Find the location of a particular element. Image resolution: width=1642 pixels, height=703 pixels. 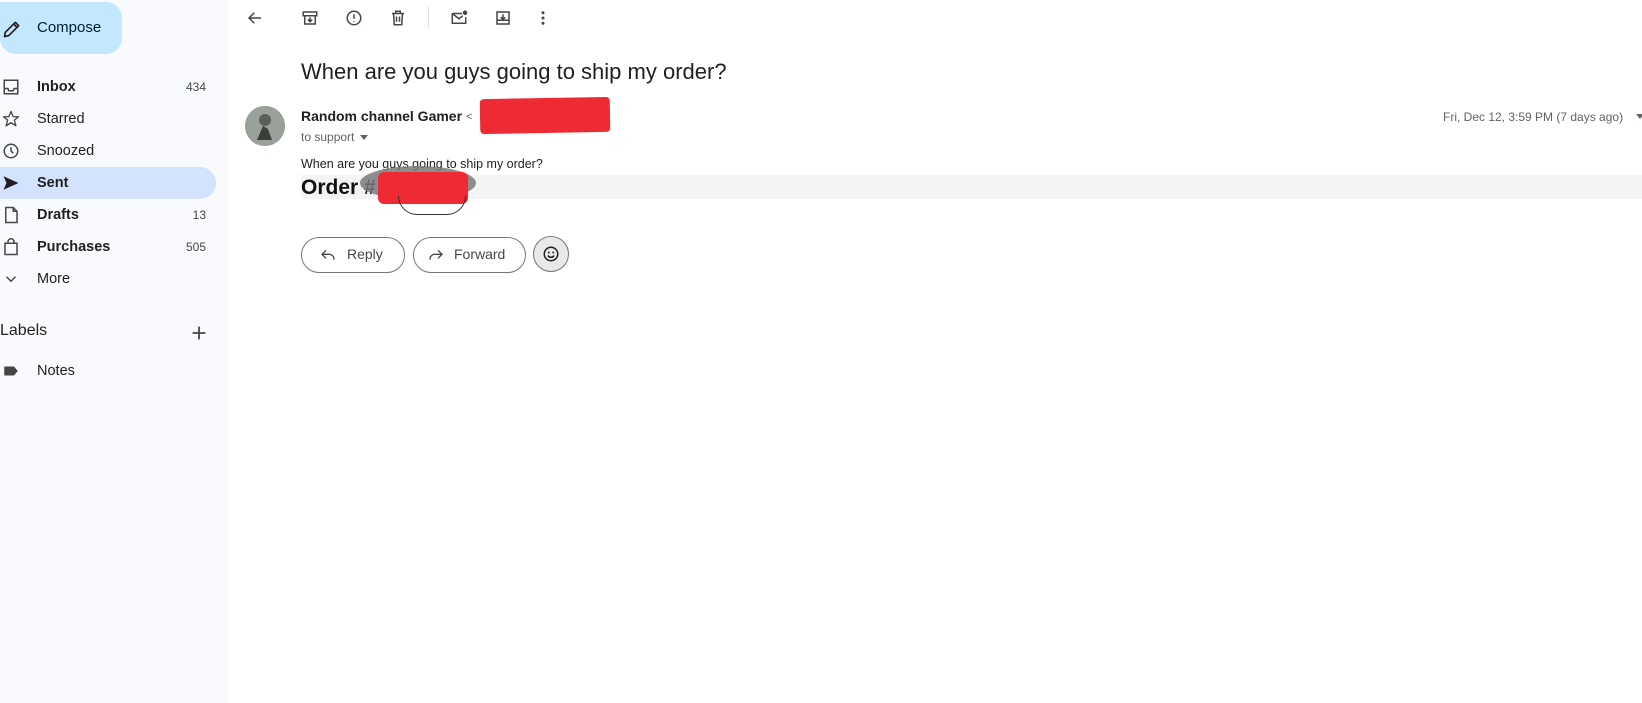

compose-button: Compose is located at coordinates (61, 28).